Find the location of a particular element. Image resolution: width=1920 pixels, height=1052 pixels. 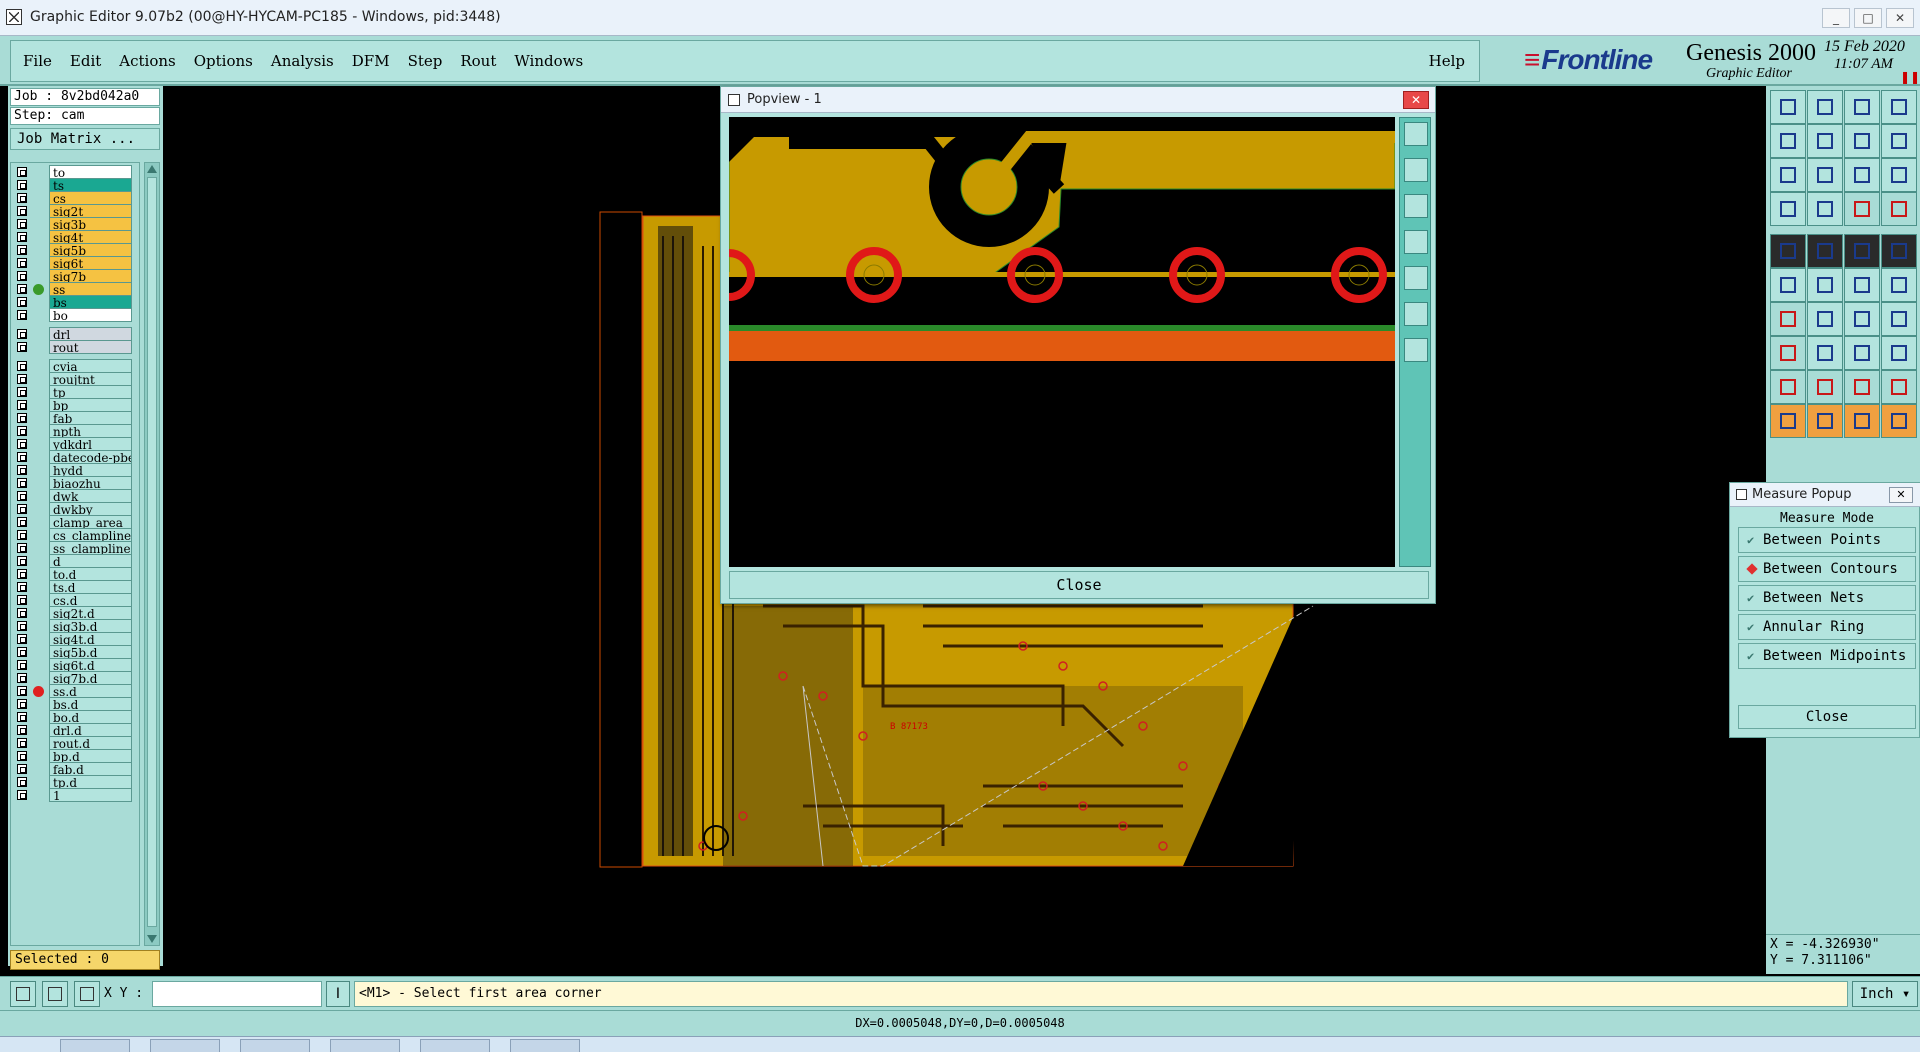

layer-row: 1 is located at coordinates (76, 795).